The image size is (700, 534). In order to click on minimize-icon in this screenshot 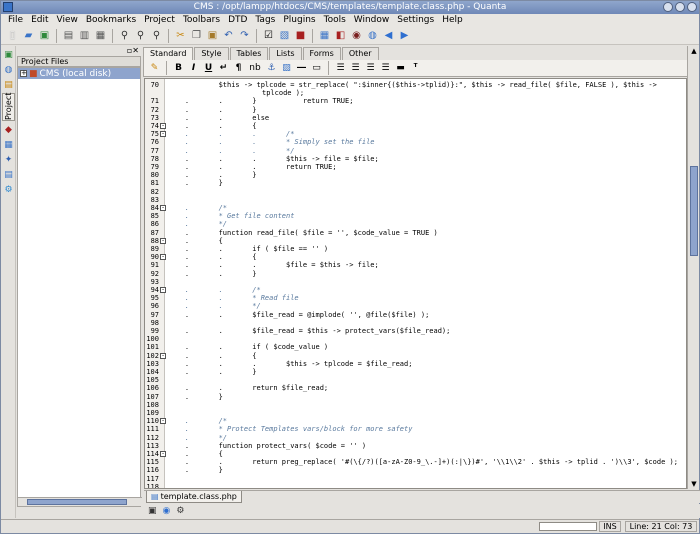, I will do `click(668, 7)`.